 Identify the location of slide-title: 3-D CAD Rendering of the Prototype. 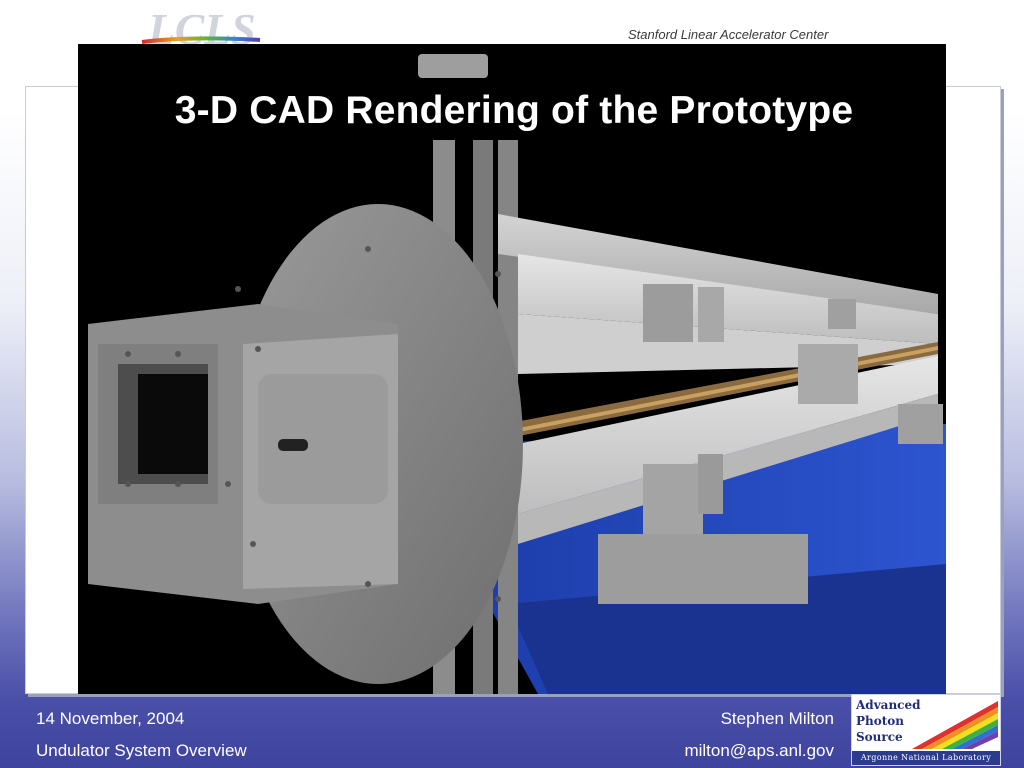
(514, 110).